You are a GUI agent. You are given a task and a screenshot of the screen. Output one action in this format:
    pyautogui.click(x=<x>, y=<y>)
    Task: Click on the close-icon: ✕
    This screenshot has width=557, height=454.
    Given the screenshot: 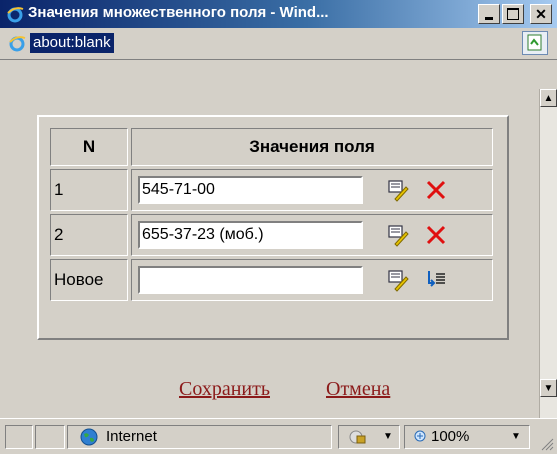 What is the action you would take?
    pyautogui.click(x=541, y=14)
    